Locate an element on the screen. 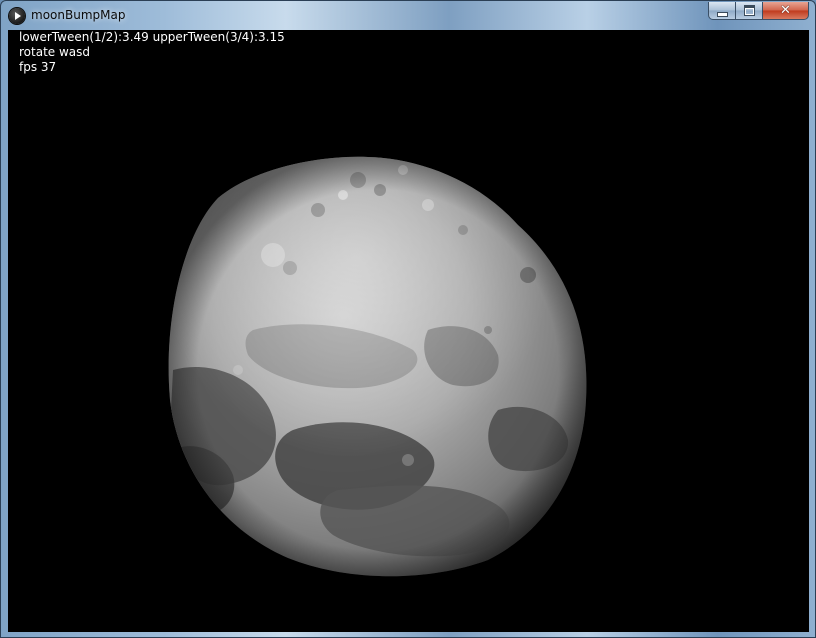 This screenshot has width=816, height=638. app-play-icon is located at coordinates (17, 16).